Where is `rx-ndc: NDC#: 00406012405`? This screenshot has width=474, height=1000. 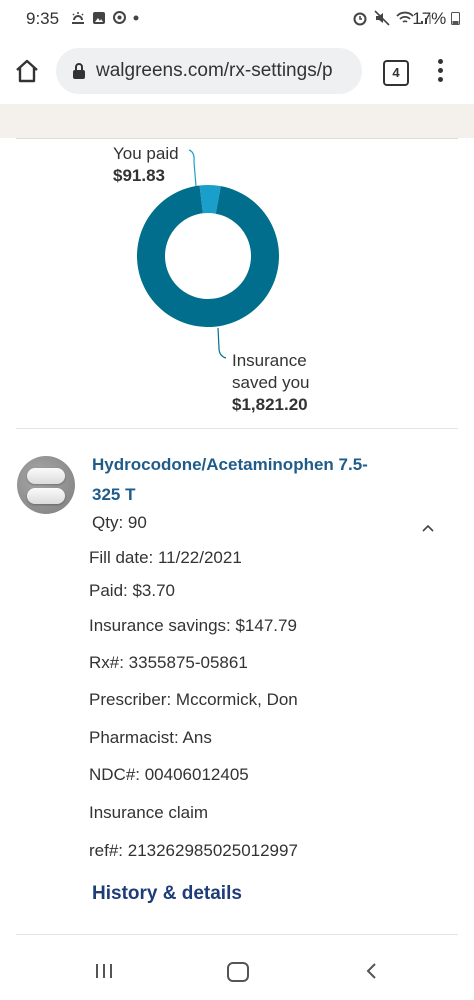
rx-ndc: NDC#: 00406012405 is located at coordinates (169, 774).